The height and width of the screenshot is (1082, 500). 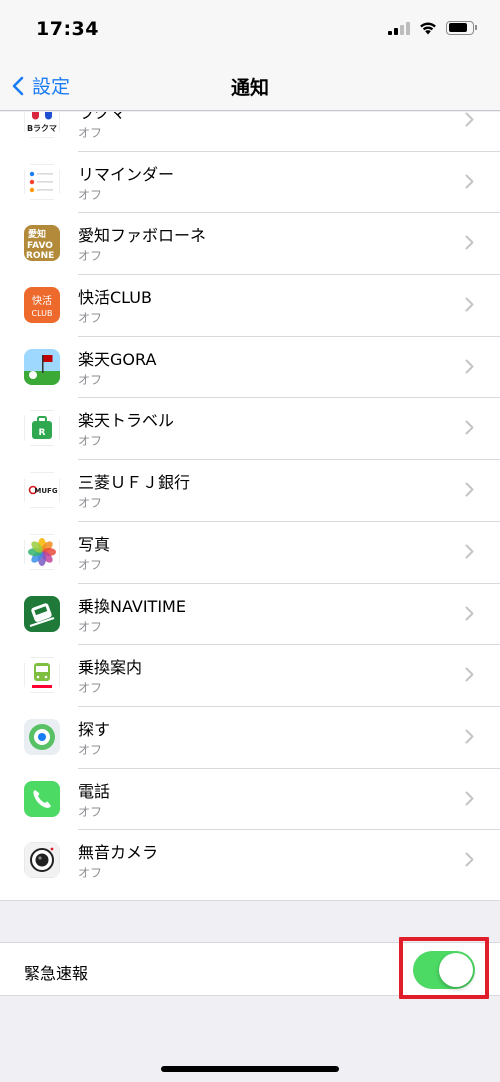 What do you see at coordinates (42, 675) in the screenshot?
I see `norikae-annai-icon` at bounding box center [42, 675].